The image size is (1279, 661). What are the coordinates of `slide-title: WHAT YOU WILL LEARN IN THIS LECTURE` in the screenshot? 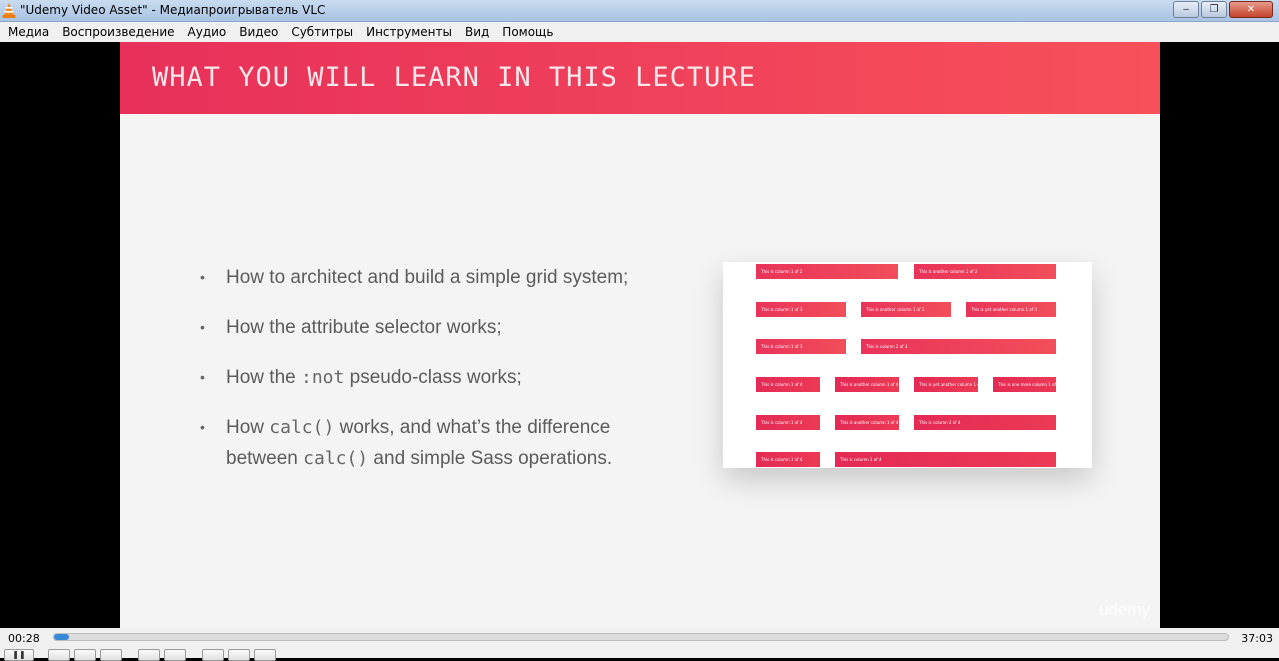 It's located at (454, 77).